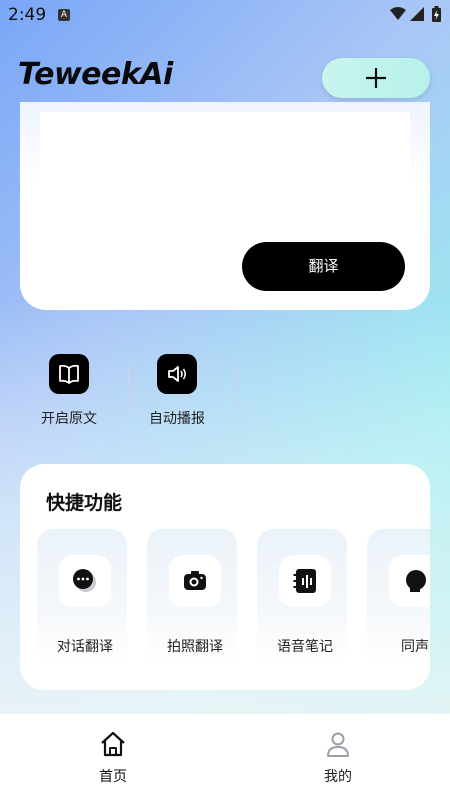 The height and width of the screenshot is (800, 450). I want to click on chat-bubble-icon, so click(84, 580).